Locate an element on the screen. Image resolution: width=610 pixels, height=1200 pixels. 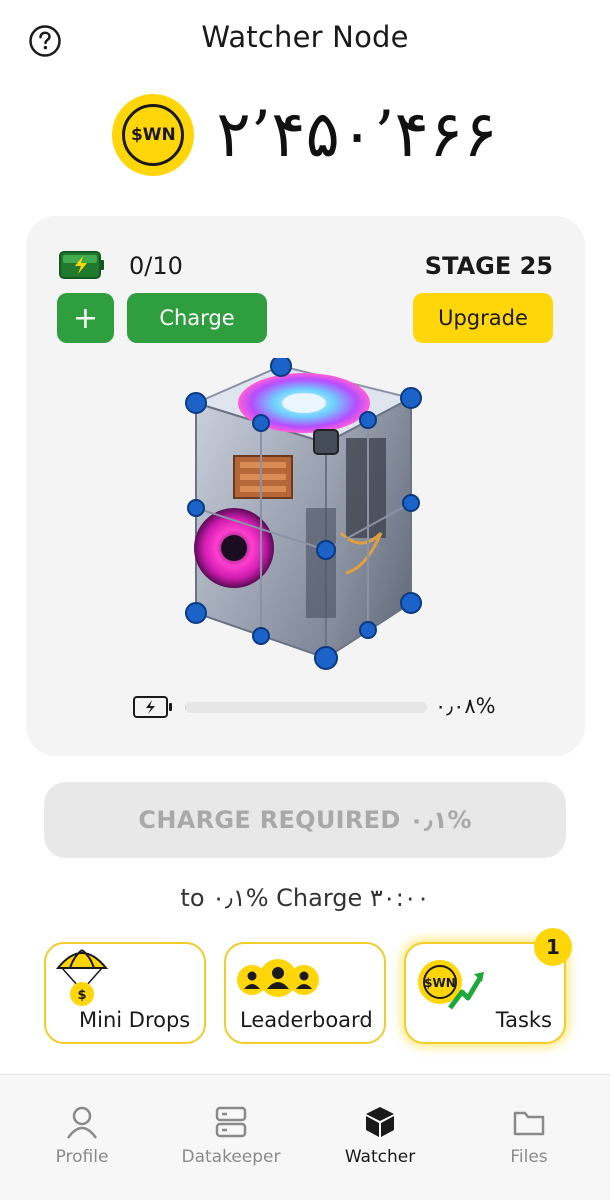
coin-label: $WN is located at coordinates (153, 135).